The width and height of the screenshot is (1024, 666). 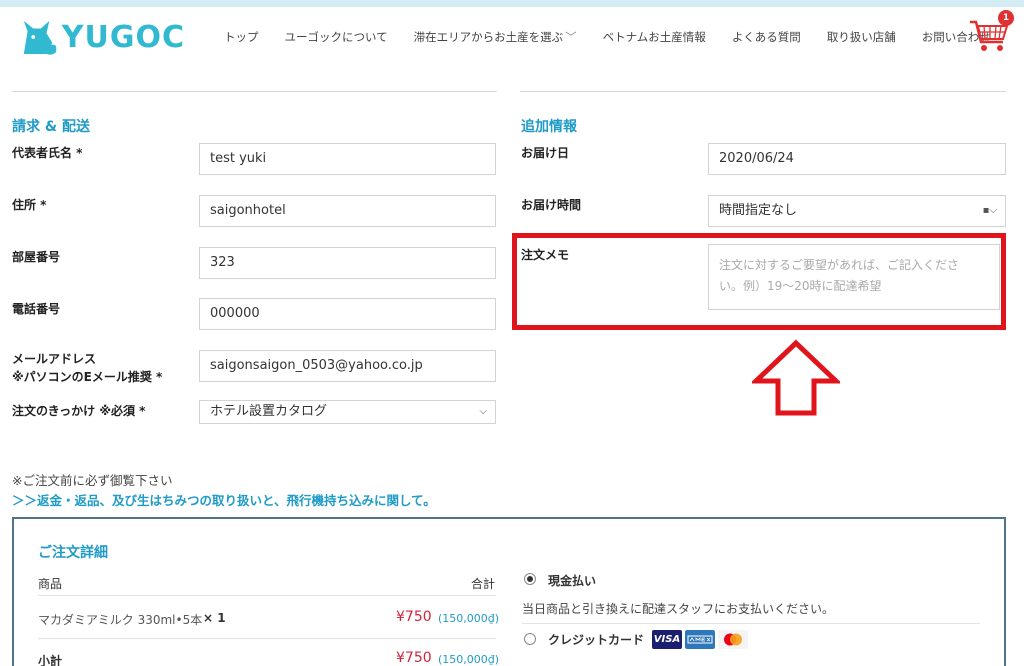 I want to click on amex-logo-icon, so click(x=700, y=639).